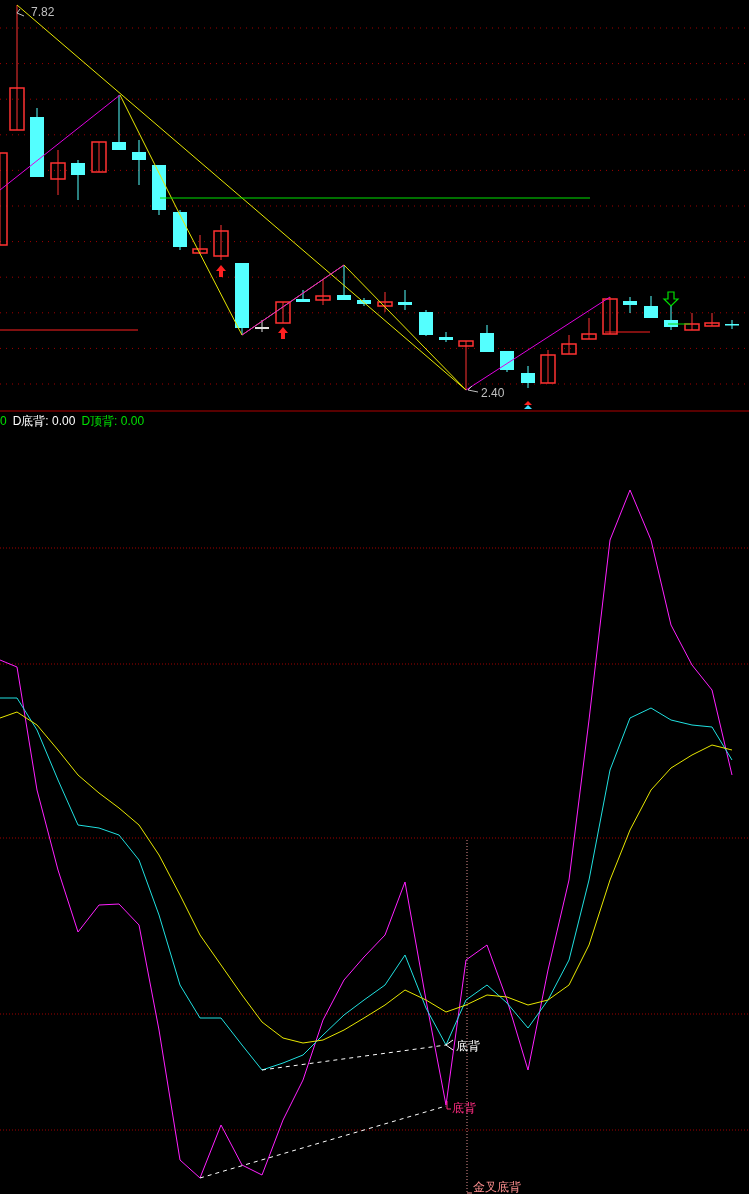  I want to click on price-label: 7.82, so click(43, 12).